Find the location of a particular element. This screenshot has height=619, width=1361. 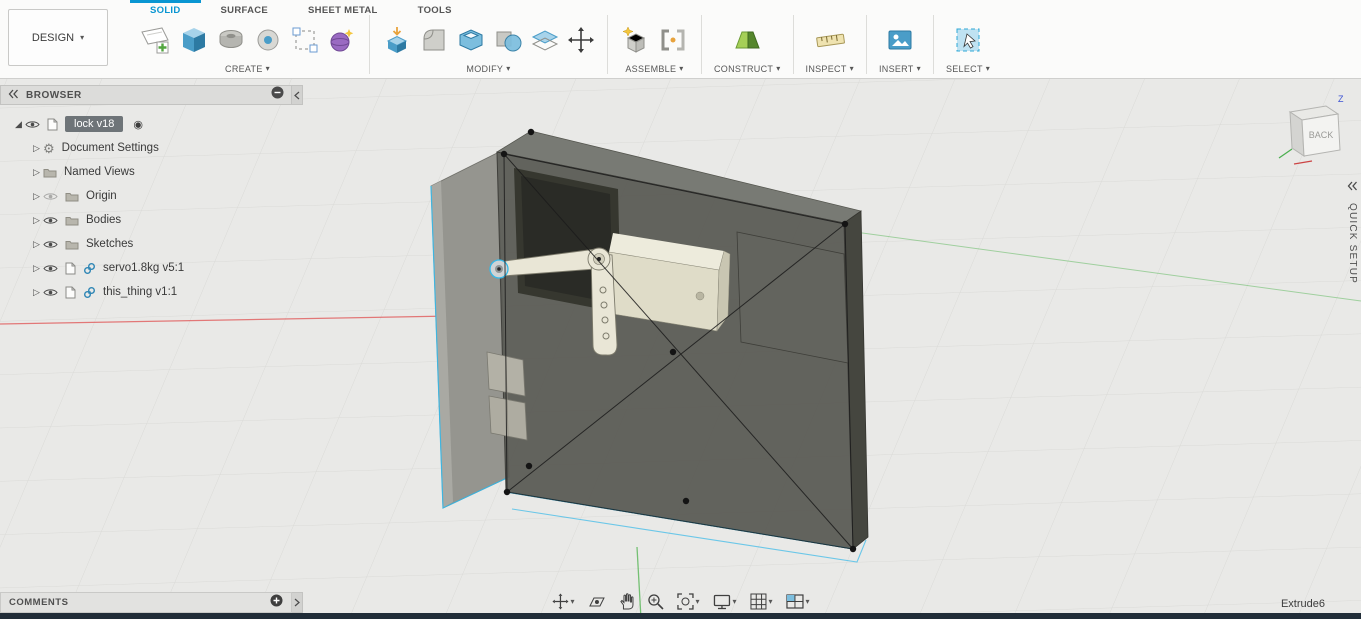

press-pull-icon is located at coordinates (397, 40).